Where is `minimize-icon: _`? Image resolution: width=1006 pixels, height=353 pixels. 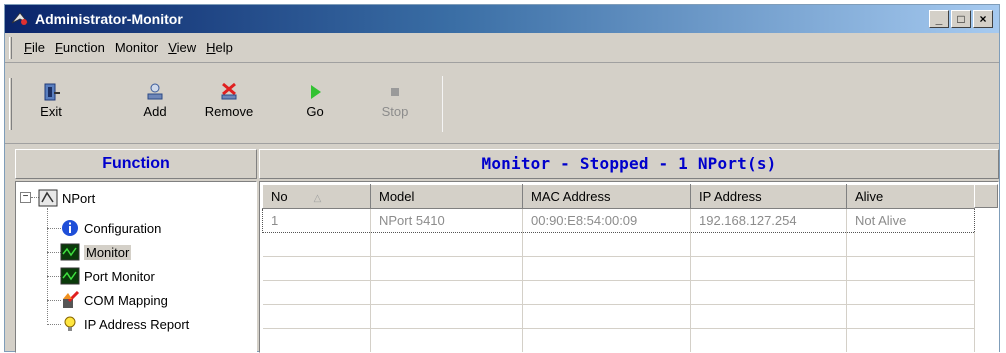
minimize-icon: _ is located at coordinates (939, 19).